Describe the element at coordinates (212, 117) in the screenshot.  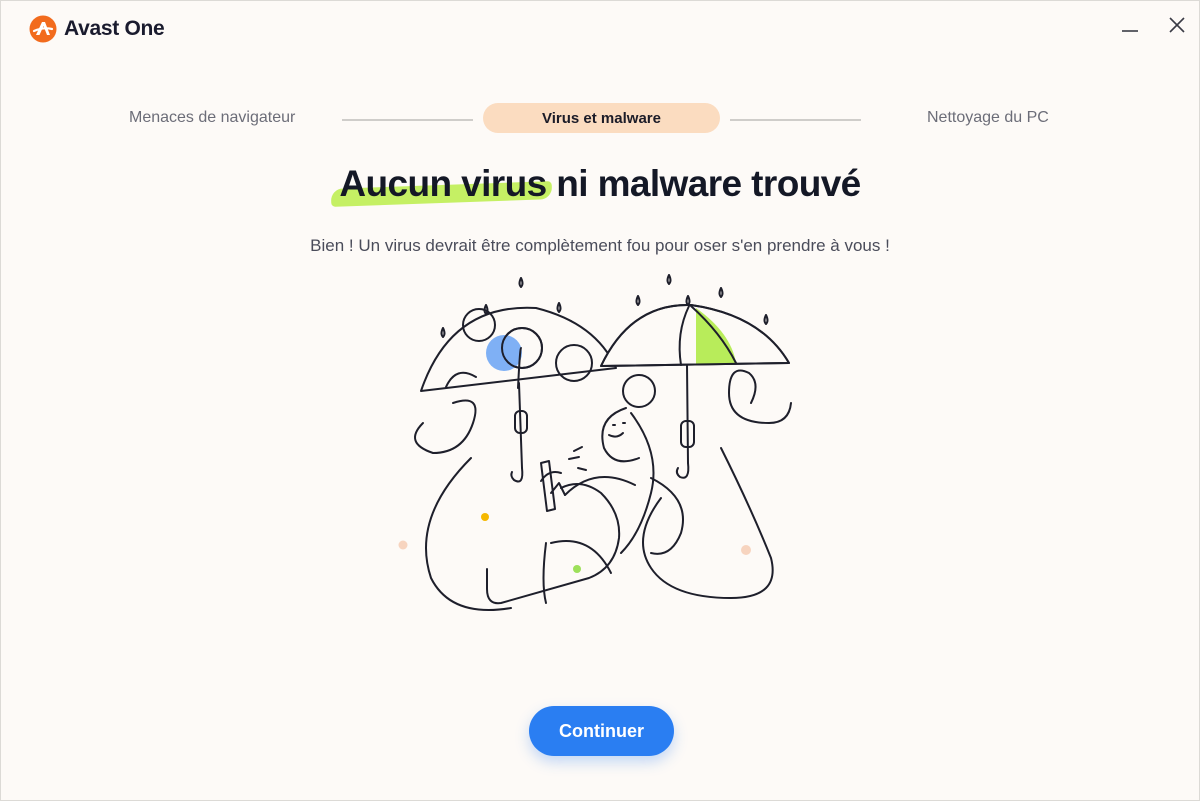
I see `step-browser-threats: Menaces de navigateur` at that location.